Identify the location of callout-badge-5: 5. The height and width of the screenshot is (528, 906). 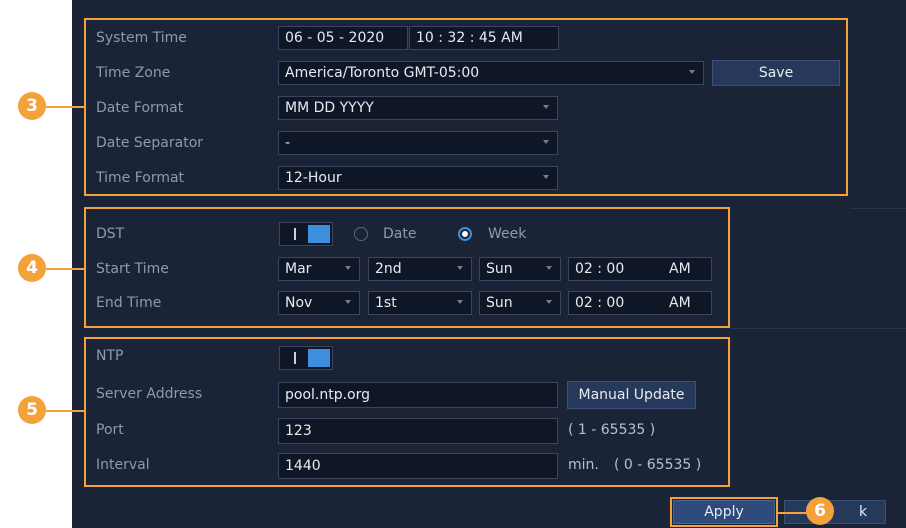
(32, 410).